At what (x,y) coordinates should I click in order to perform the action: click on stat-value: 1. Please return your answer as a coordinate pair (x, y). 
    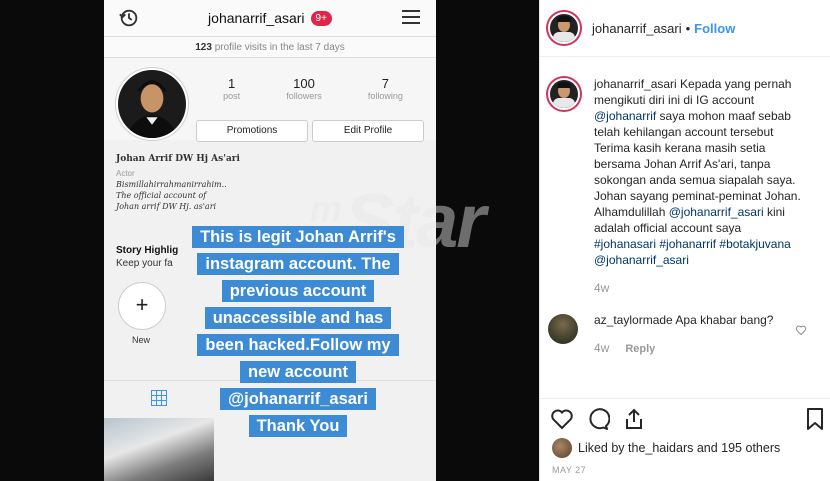
    Looking at the image, I should click on (231, 83).